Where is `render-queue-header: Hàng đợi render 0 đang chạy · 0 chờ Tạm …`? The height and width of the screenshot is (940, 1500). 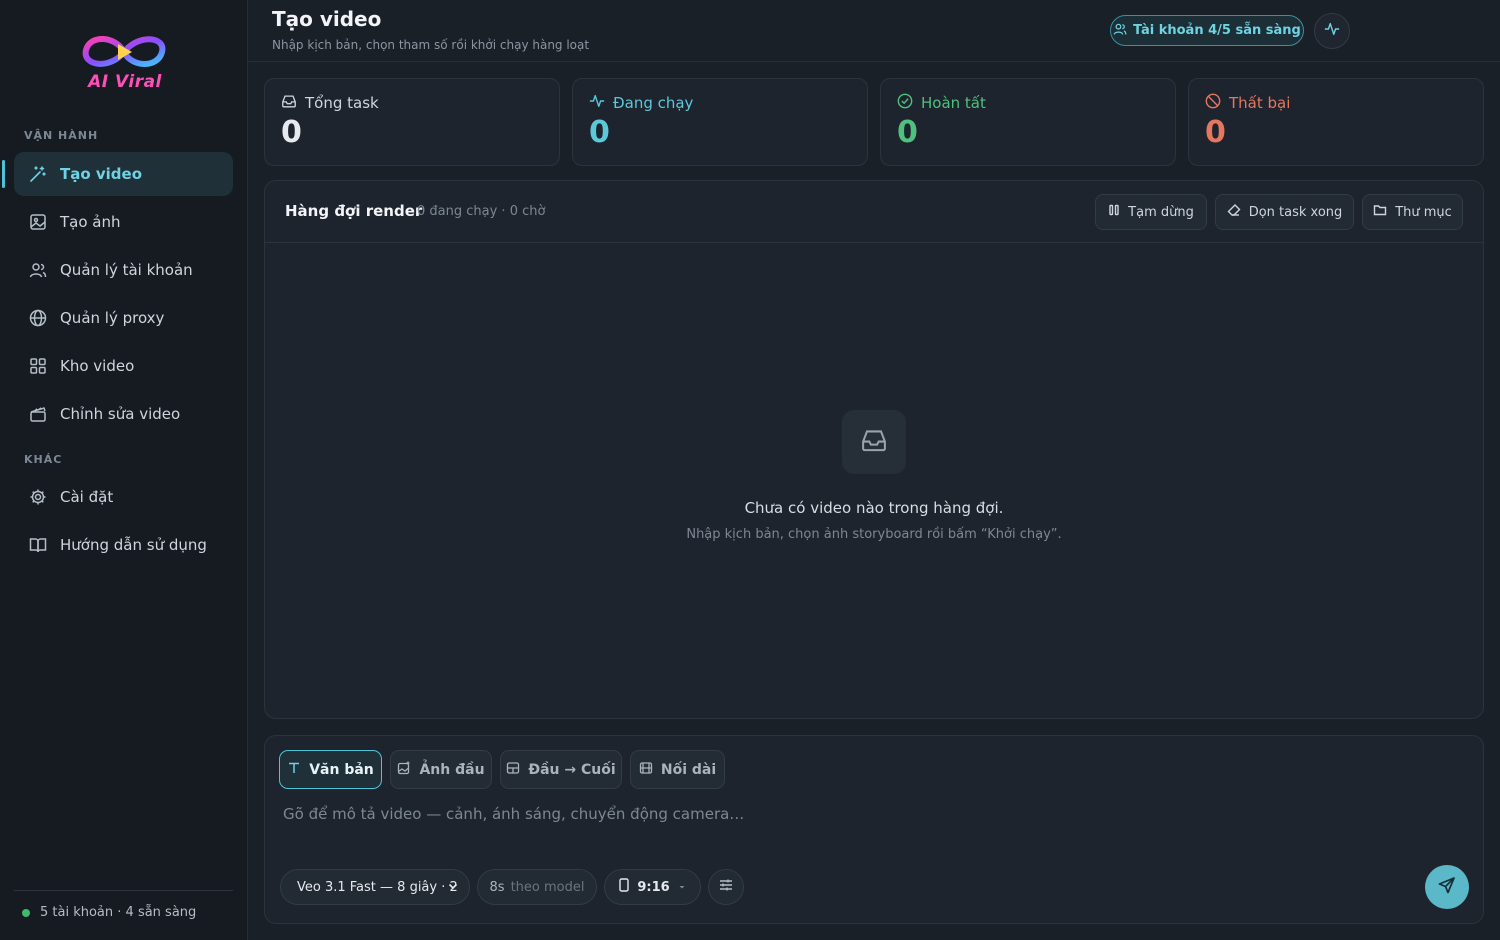 render-queue-header: Hàng đợi render 0 đang chạy · 0 chờ Tạm … is located at coordinates (874, 212).